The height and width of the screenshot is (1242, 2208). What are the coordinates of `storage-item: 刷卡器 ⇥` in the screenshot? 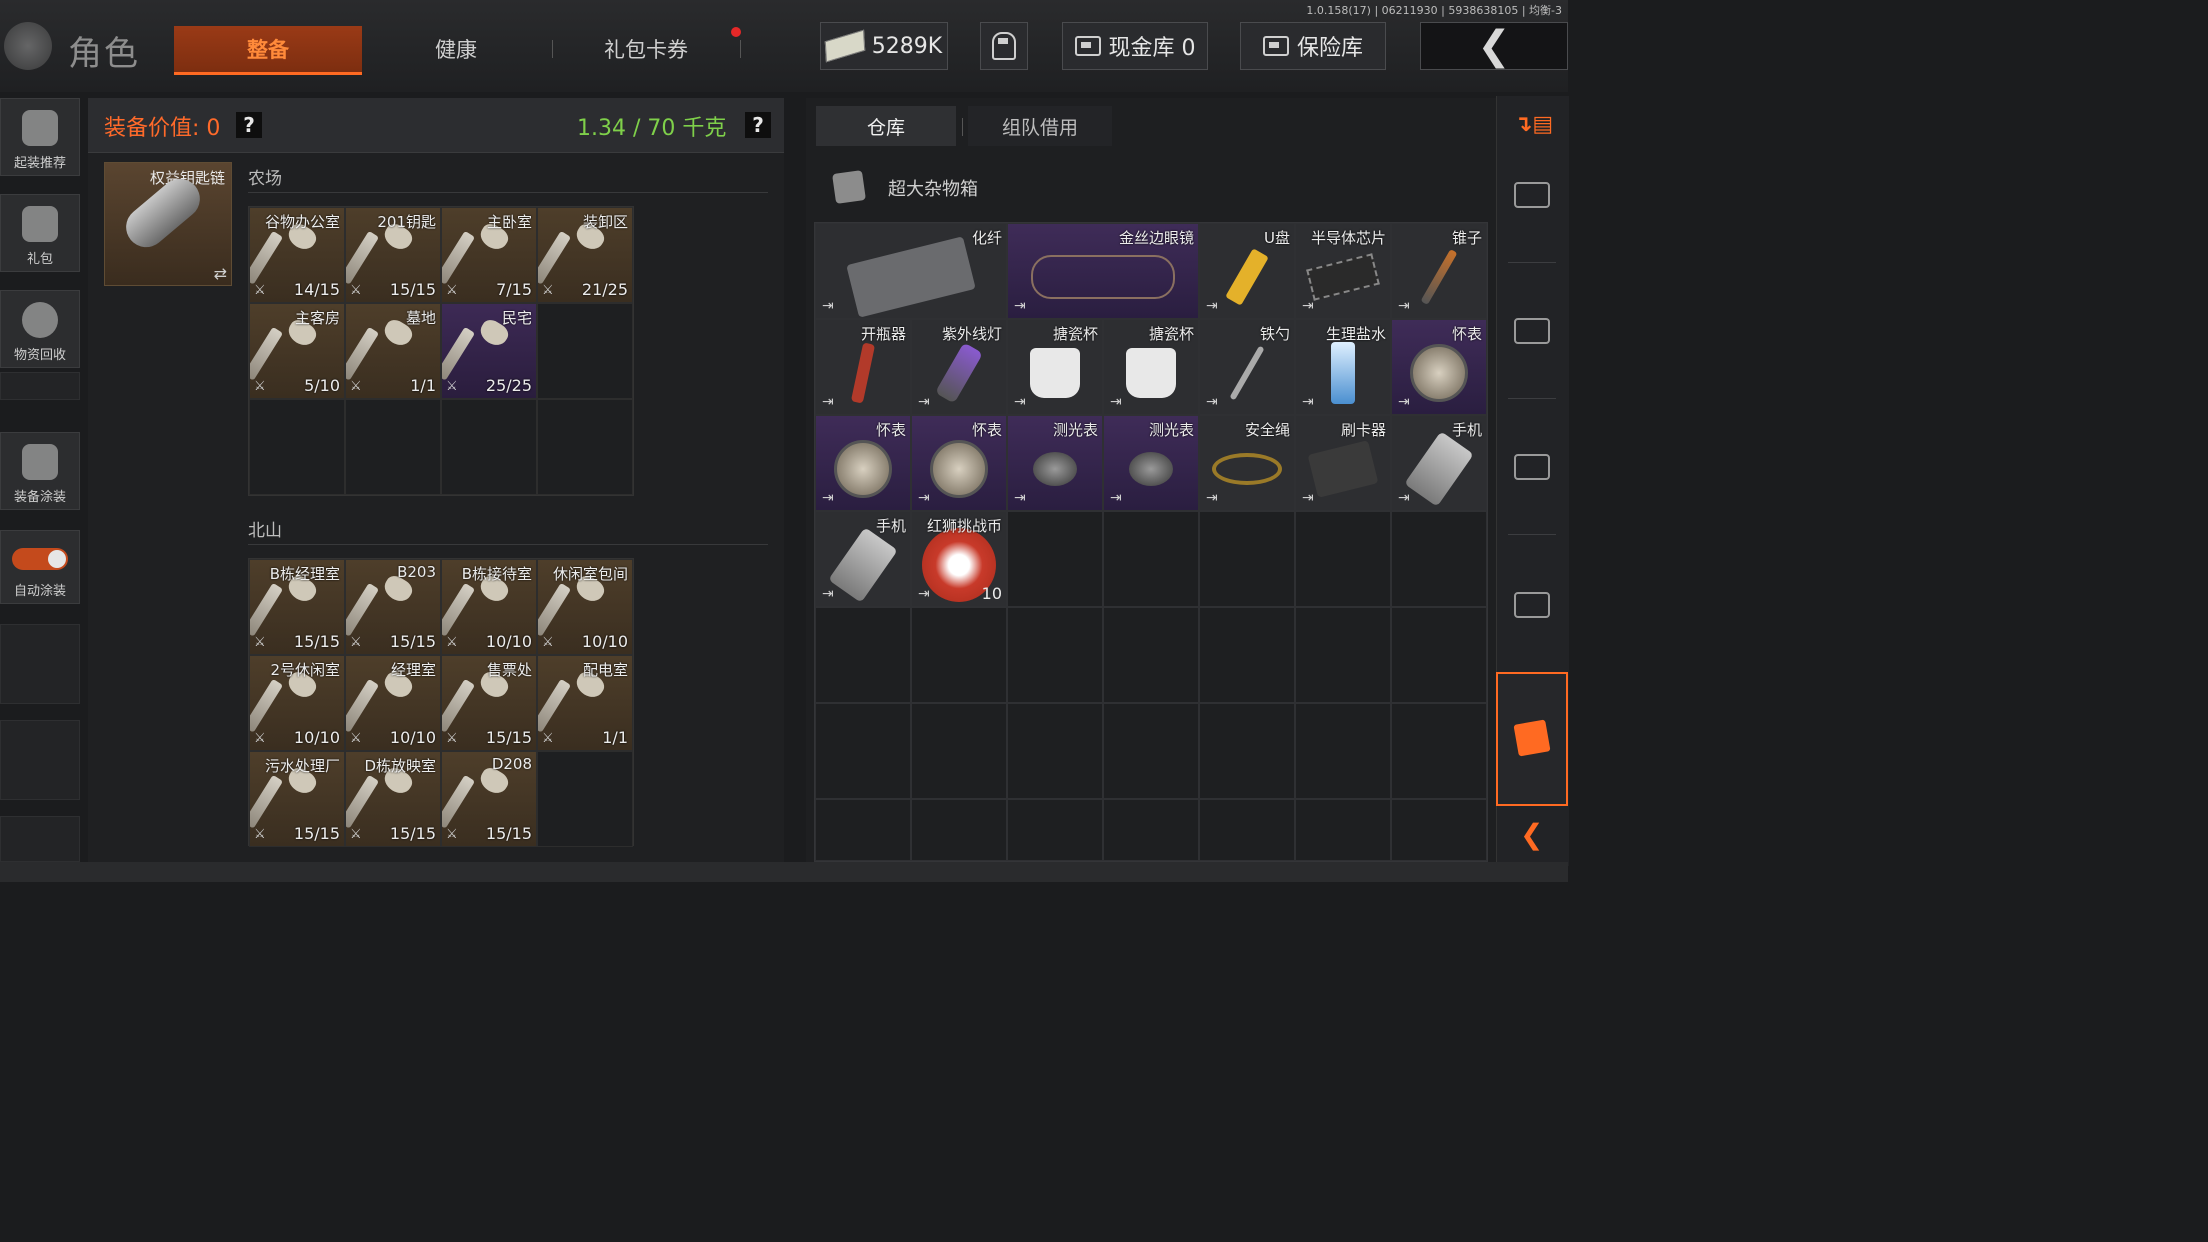 It's located at (1343, 463).